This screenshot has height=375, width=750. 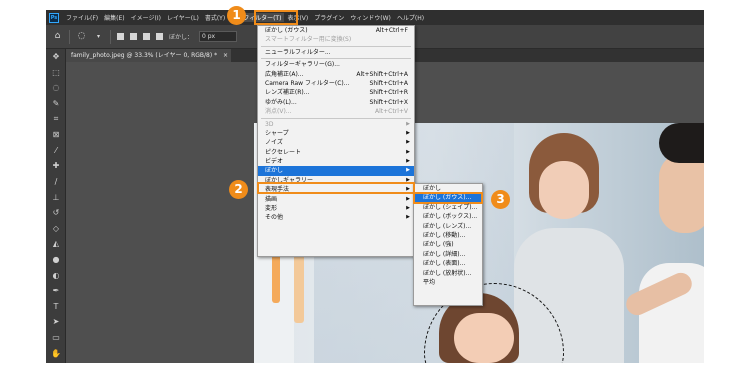 I want to click on dodge-tool-icon: ◐, so click(x=56, y=275).